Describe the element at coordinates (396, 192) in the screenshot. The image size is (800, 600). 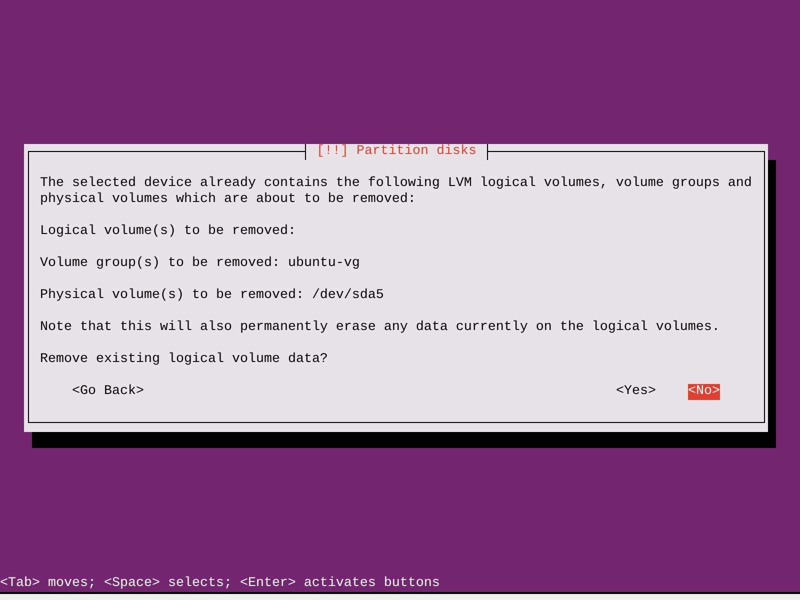
I see `message-text: The selected device already contains the following LVM logical volumes, volume groups and physical volumes which are about to be removed:` at that location.